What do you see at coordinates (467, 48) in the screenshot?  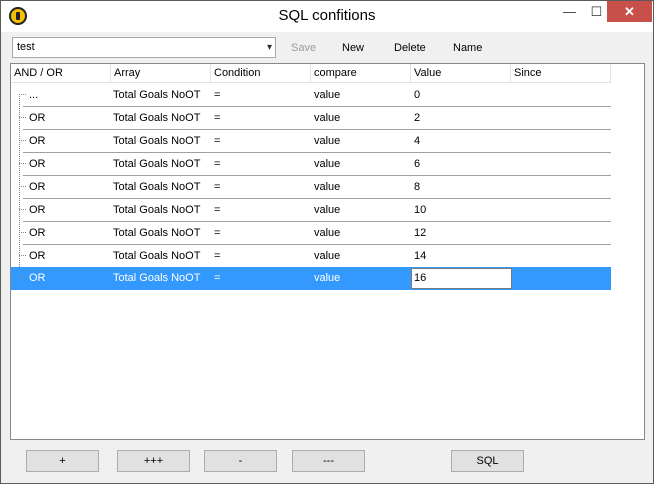 I see `name-button: Name` at bounding box center [467, 48].